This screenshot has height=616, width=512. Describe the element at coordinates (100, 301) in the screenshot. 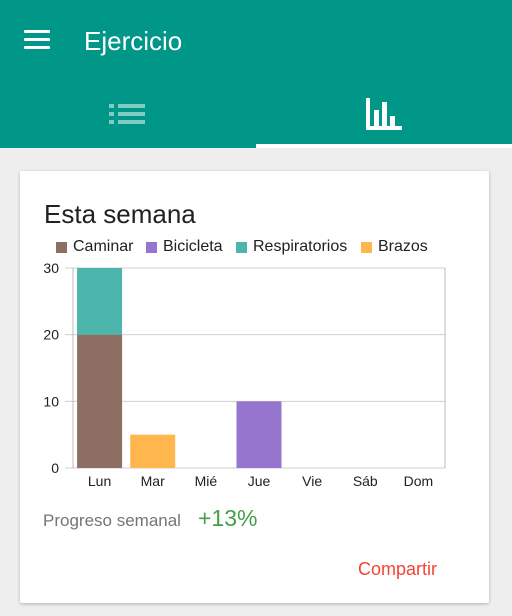

I see `bar-respiratorios-lun` at that location.